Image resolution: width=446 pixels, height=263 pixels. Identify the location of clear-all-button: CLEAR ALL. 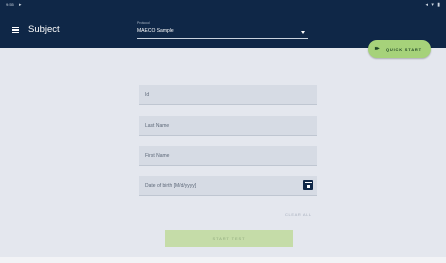
(298, 214).